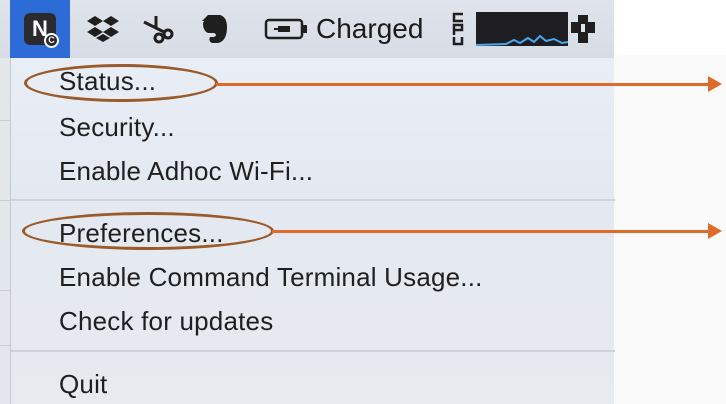 The image size is (726, 404). Describe the element at coordinates (5, 202) in the screenshot. I see `background-window-edge` at that location.